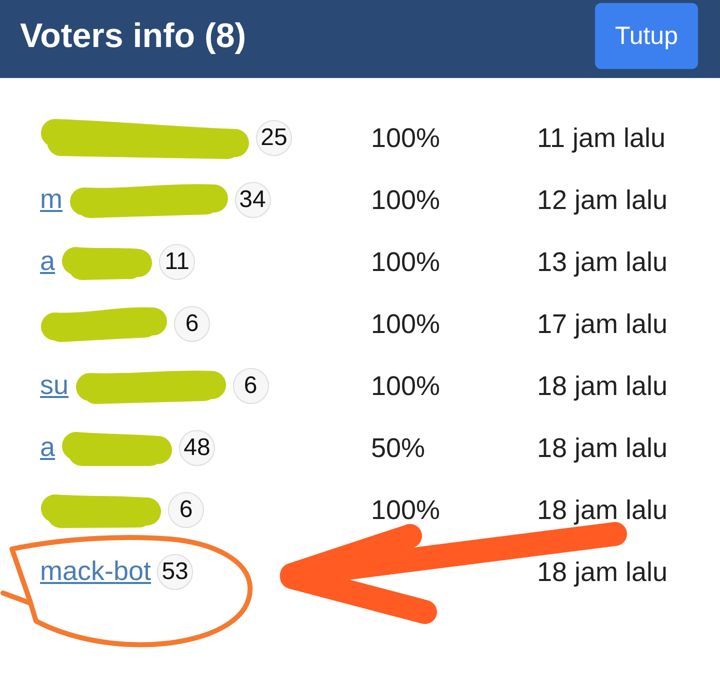  What do you see at coordinates (602, 323) in the screenshot?
I see `vote-time: 17 jam lalu` at bounding box center [602, 323].